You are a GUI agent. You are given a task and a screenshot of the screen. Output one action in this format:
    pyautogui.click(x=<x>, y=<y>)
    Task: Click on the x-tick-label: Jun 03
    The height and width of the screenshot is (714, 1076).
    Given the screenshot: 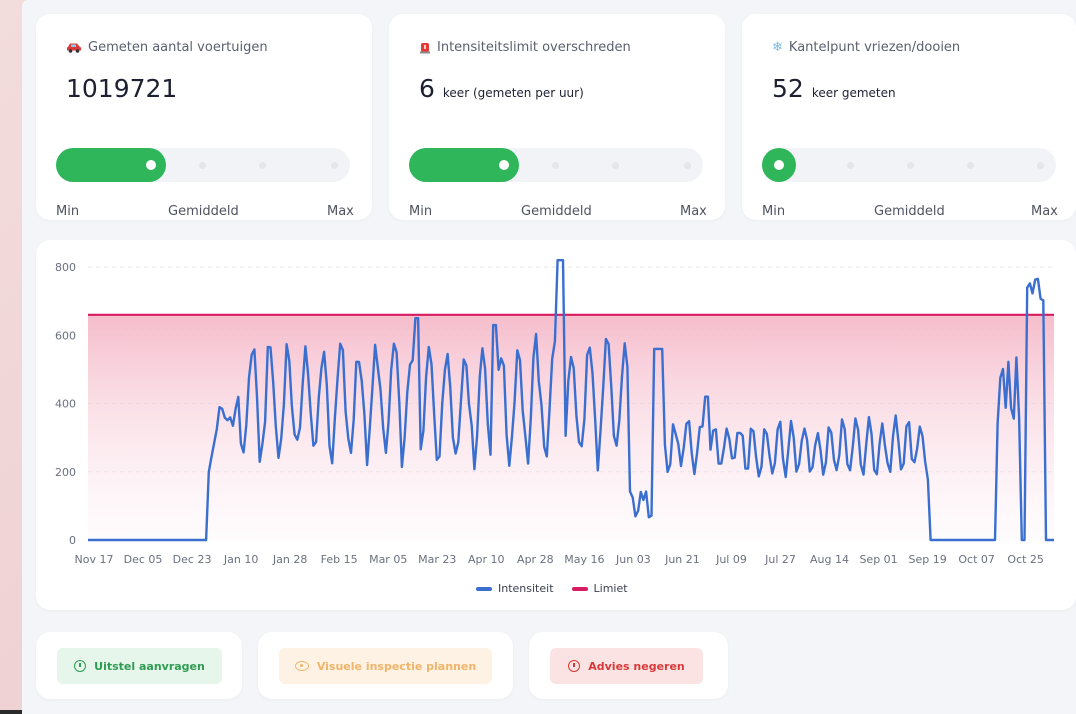 What is the action you would take?
    pyautogui.click(x=633, y=559)
    